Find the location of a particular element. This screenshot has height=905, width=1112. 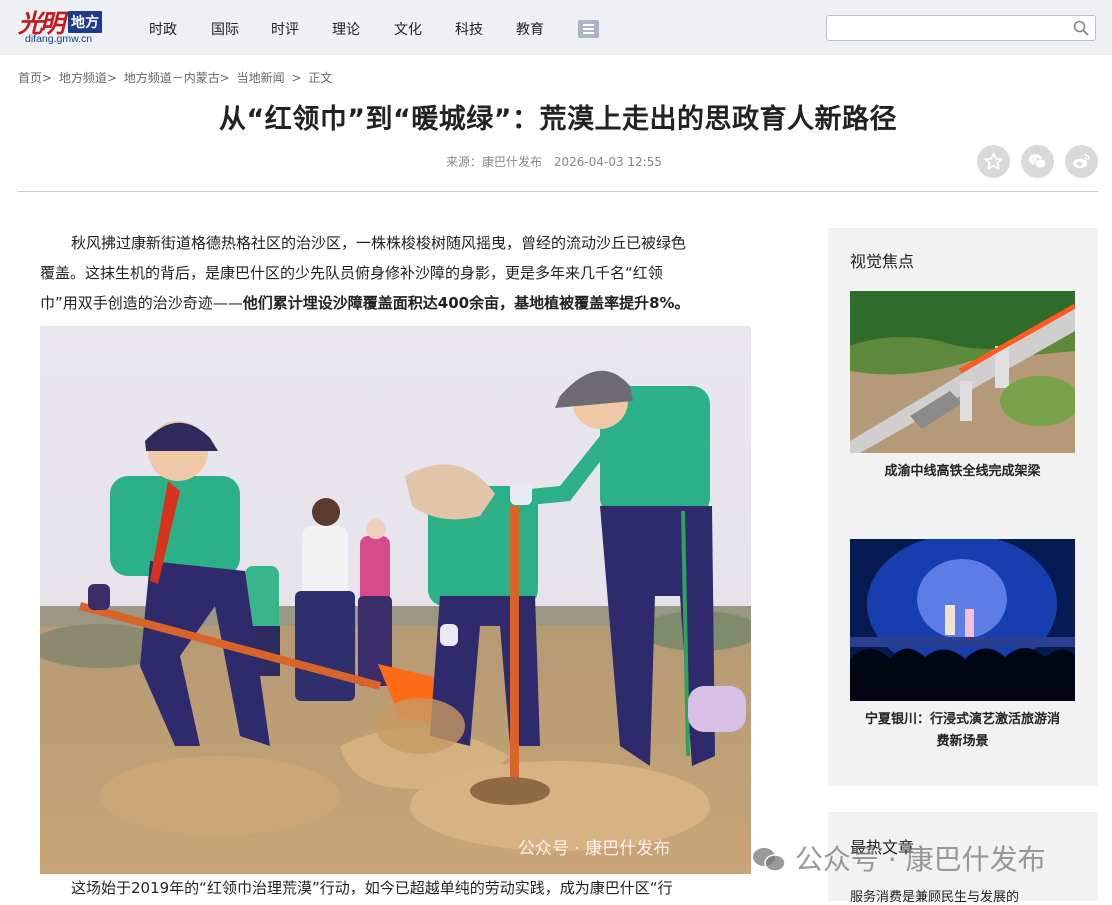

breadcrumb-inner-mongolia: 地方频道－内蒙古> is located at coordinates (177, 78).